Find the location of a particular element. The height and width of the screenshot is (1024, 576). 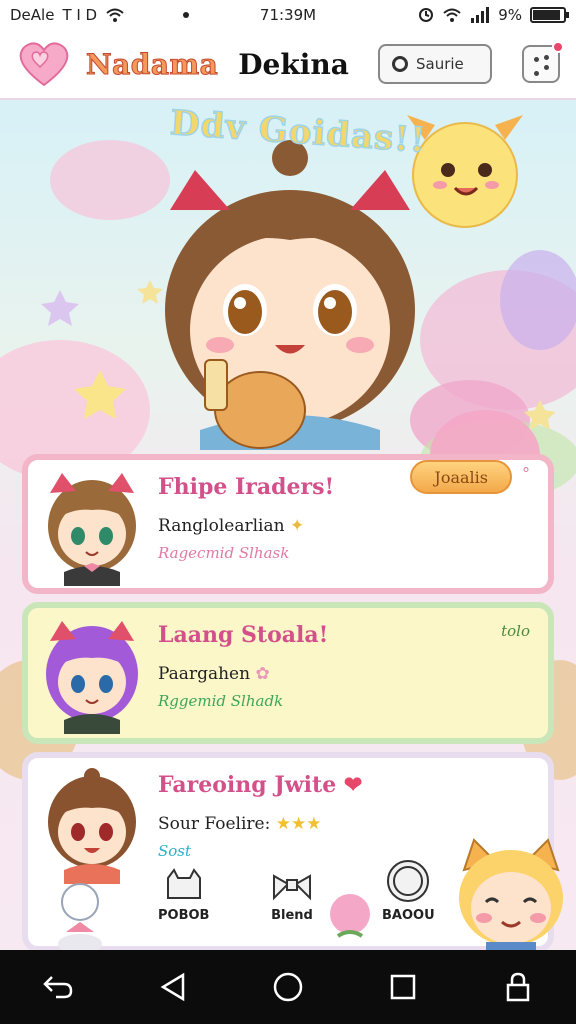

cat-stamp-icon is located at coordinates (183, 883).